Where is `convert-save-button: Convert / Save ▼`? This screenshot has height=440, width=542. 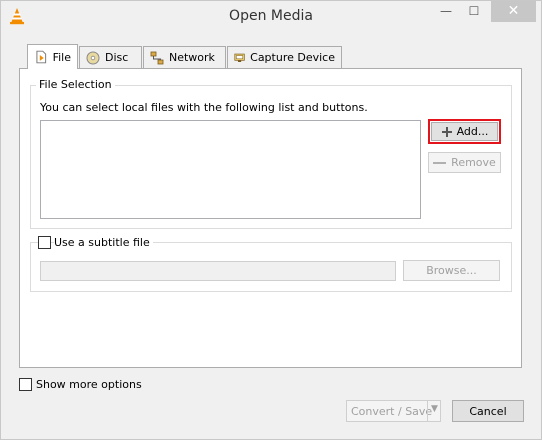 convert-save-button: Convert / Save ▼ is located at coordinates (393, 411).